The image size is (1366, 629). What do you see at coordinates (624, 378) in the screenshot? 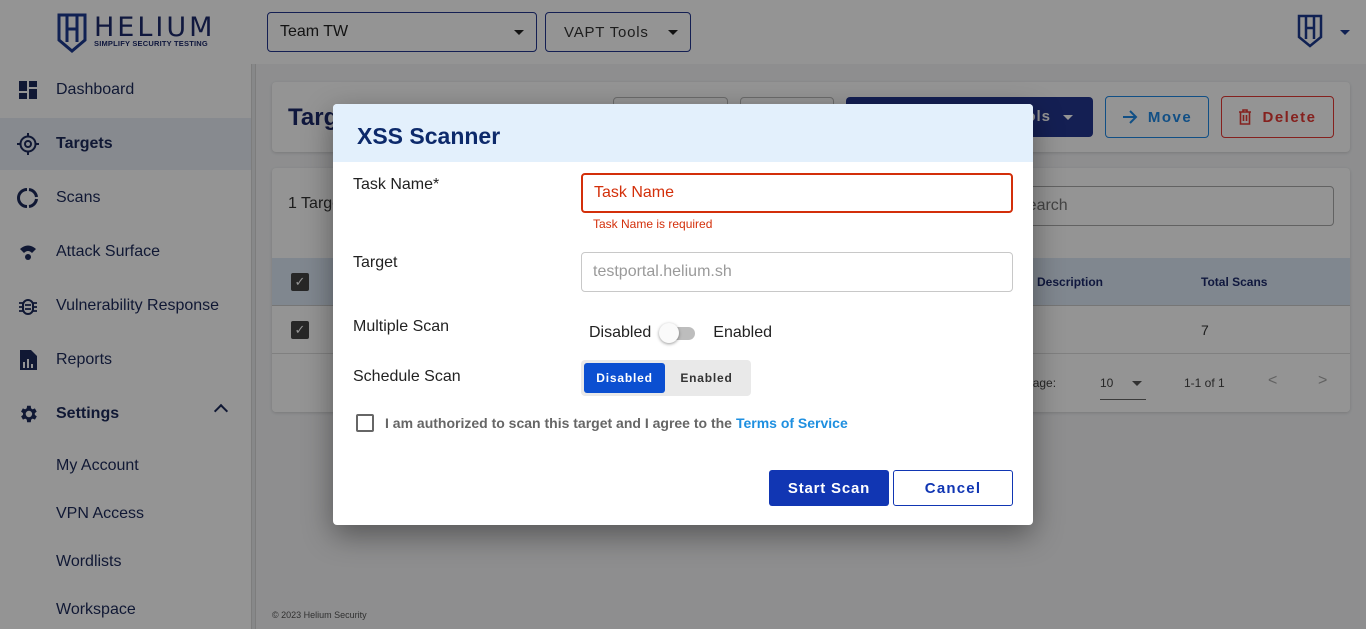
I see `schedule-disabled-option: Disabled` at bounding box center [624, 378].